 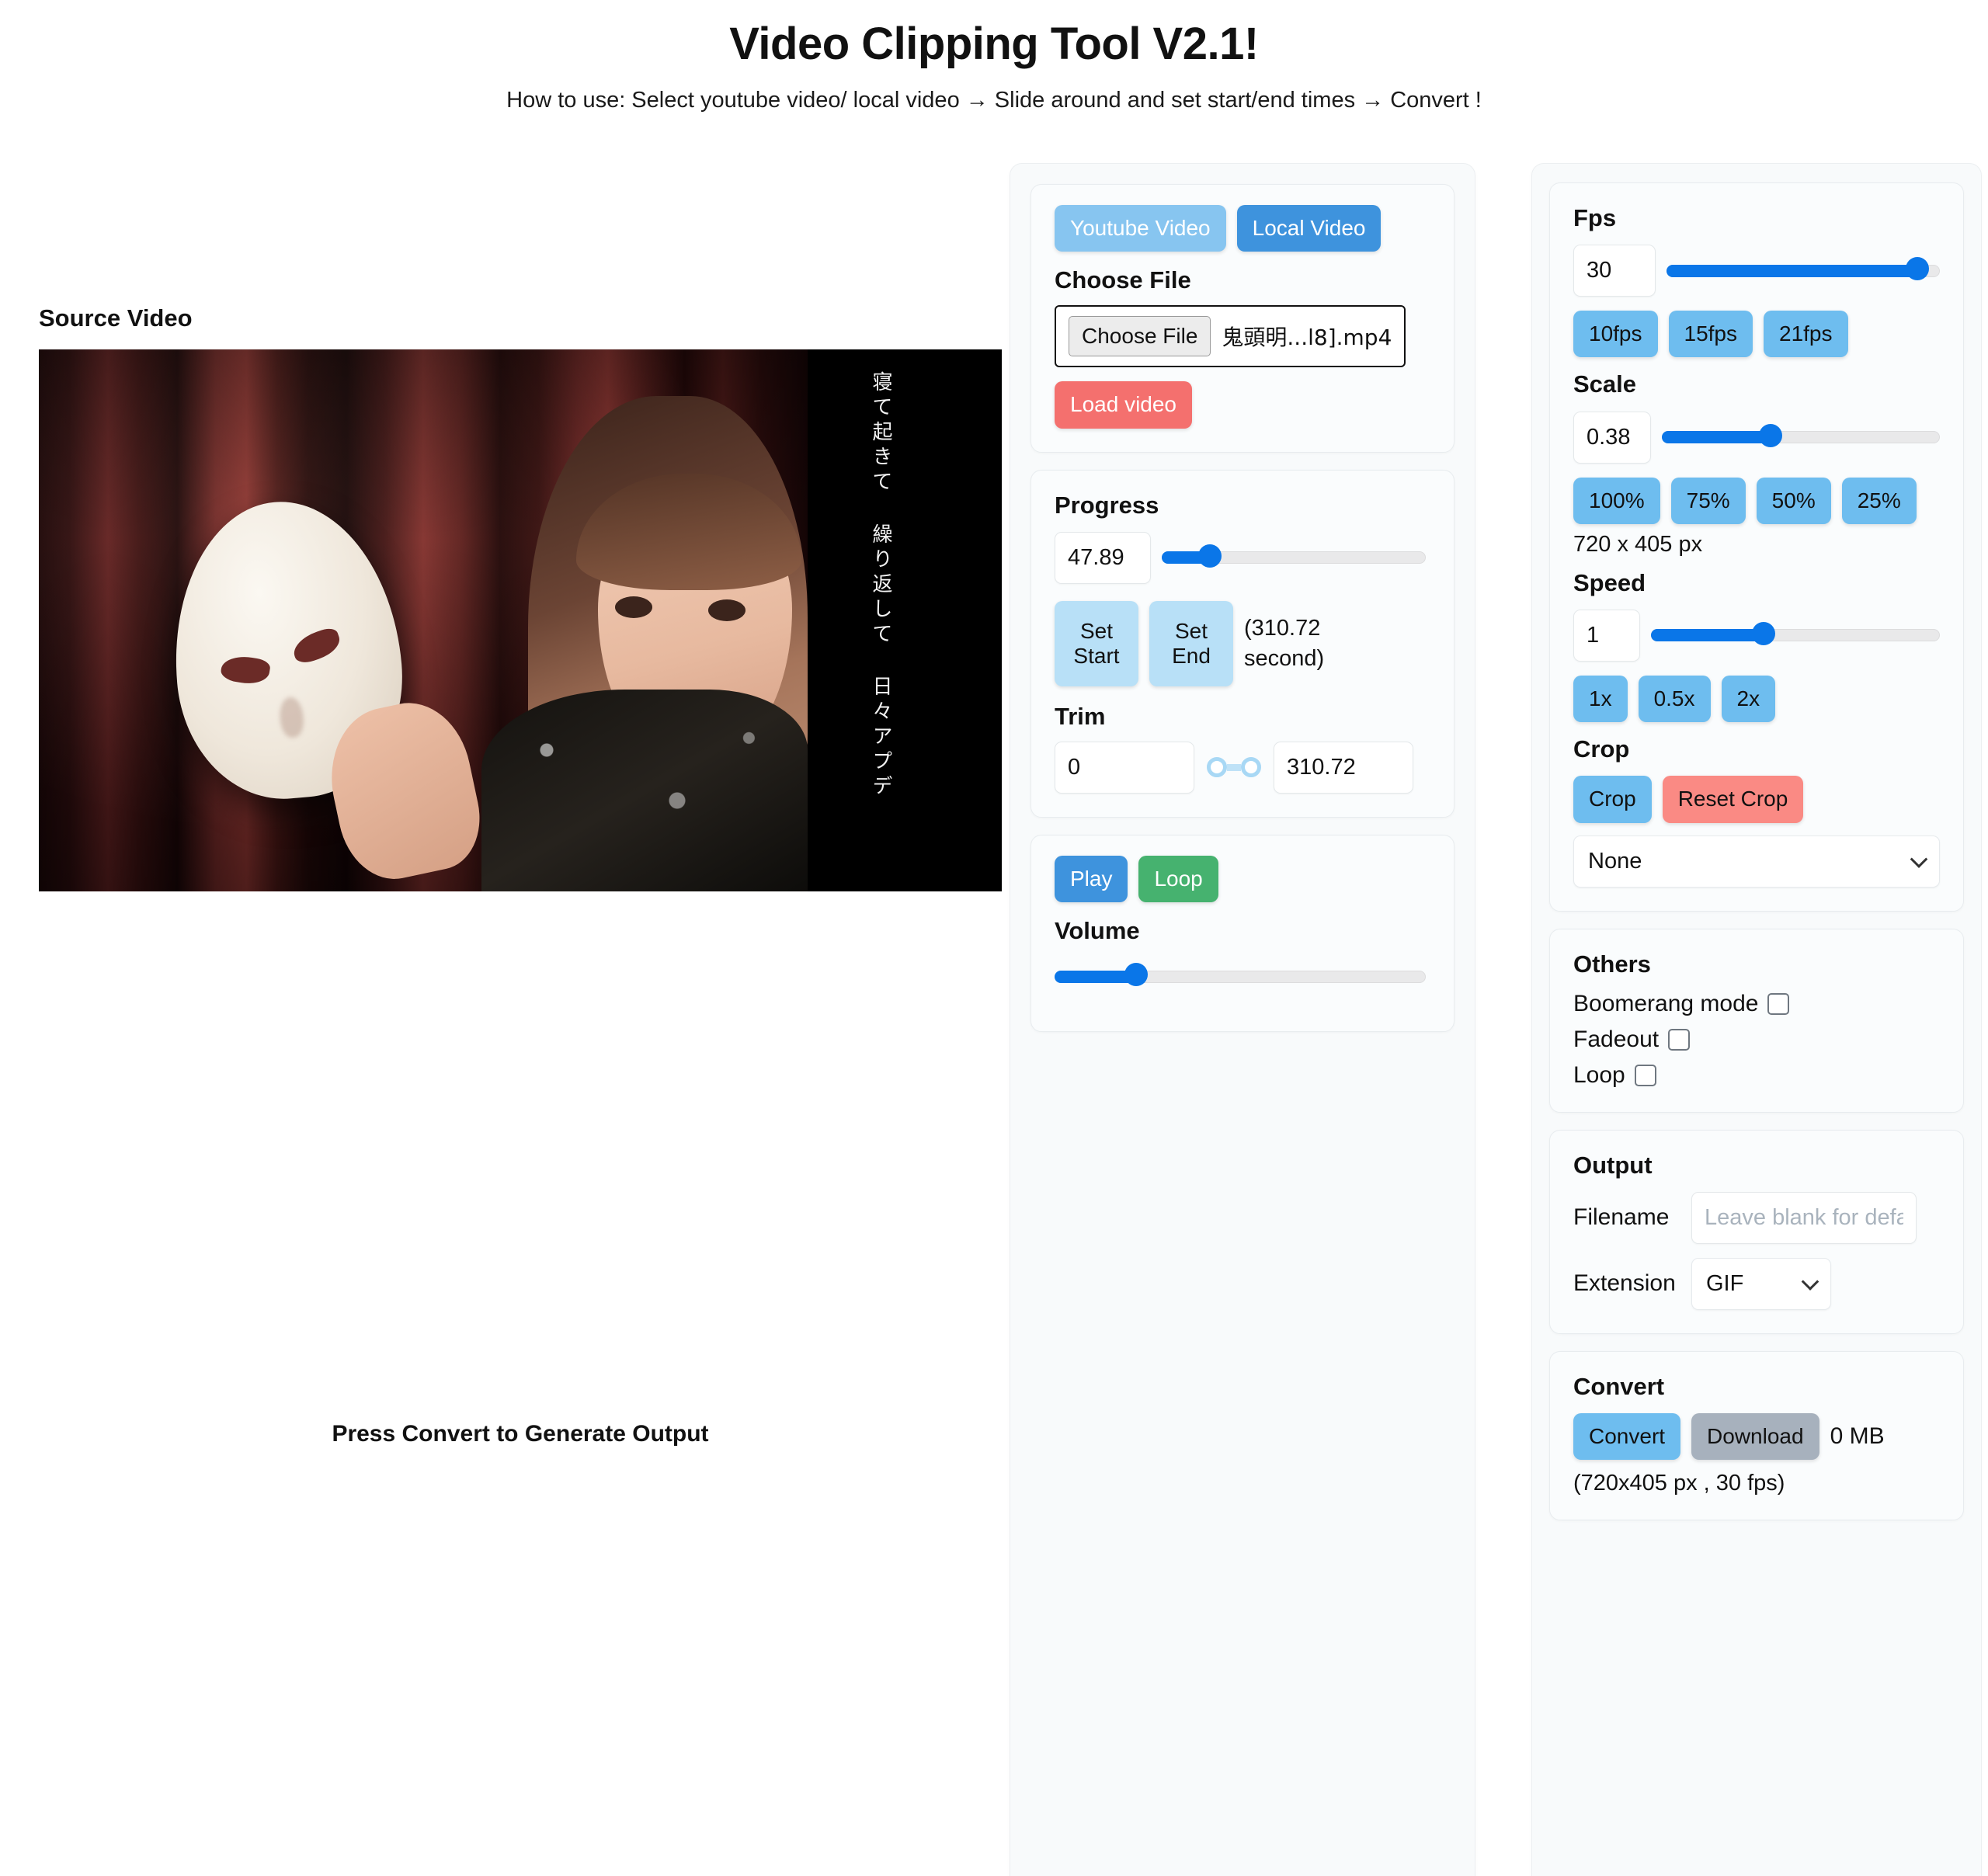 I want to click on set-start-button: Set Start, so click(x=1097, y=643).